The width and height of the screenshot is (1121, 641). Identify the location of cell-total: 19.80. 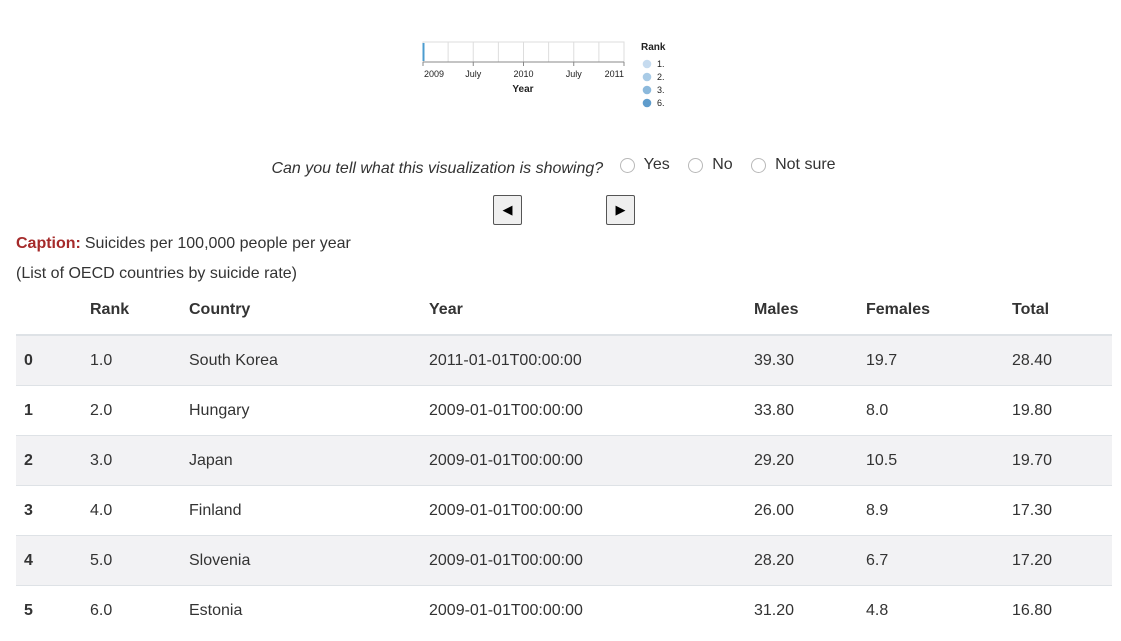
(1062, 410).